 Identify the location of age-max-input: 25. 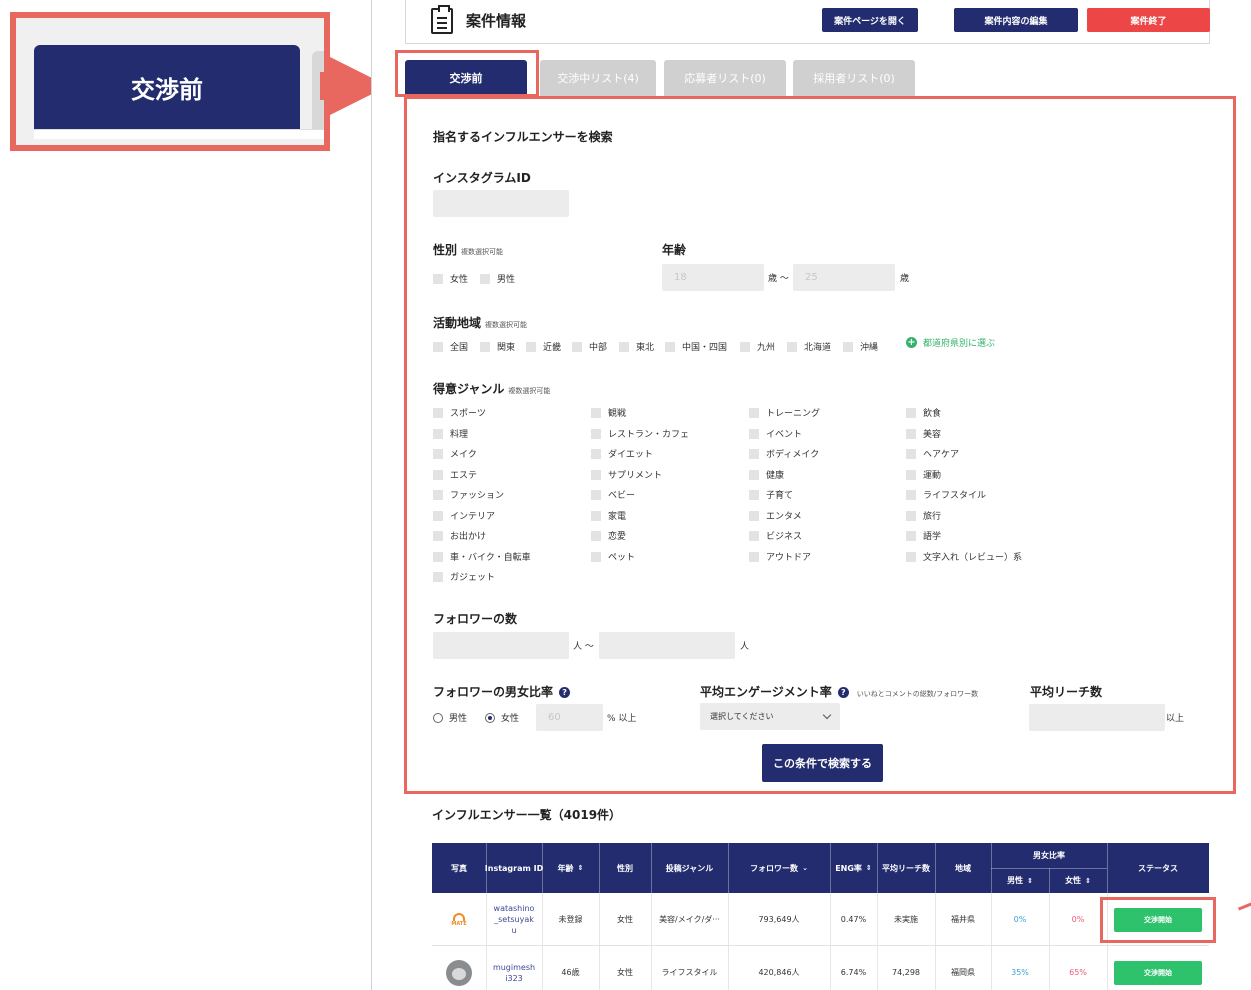
(844, 277).